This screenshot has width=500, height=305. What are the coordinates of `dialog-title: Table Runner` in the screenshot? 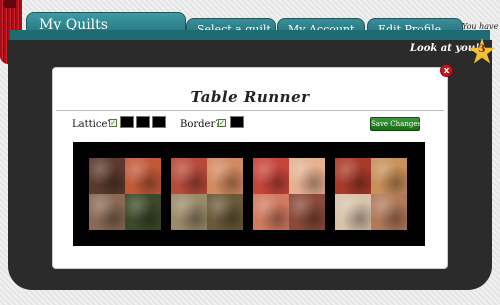 It's located at (250, 97).